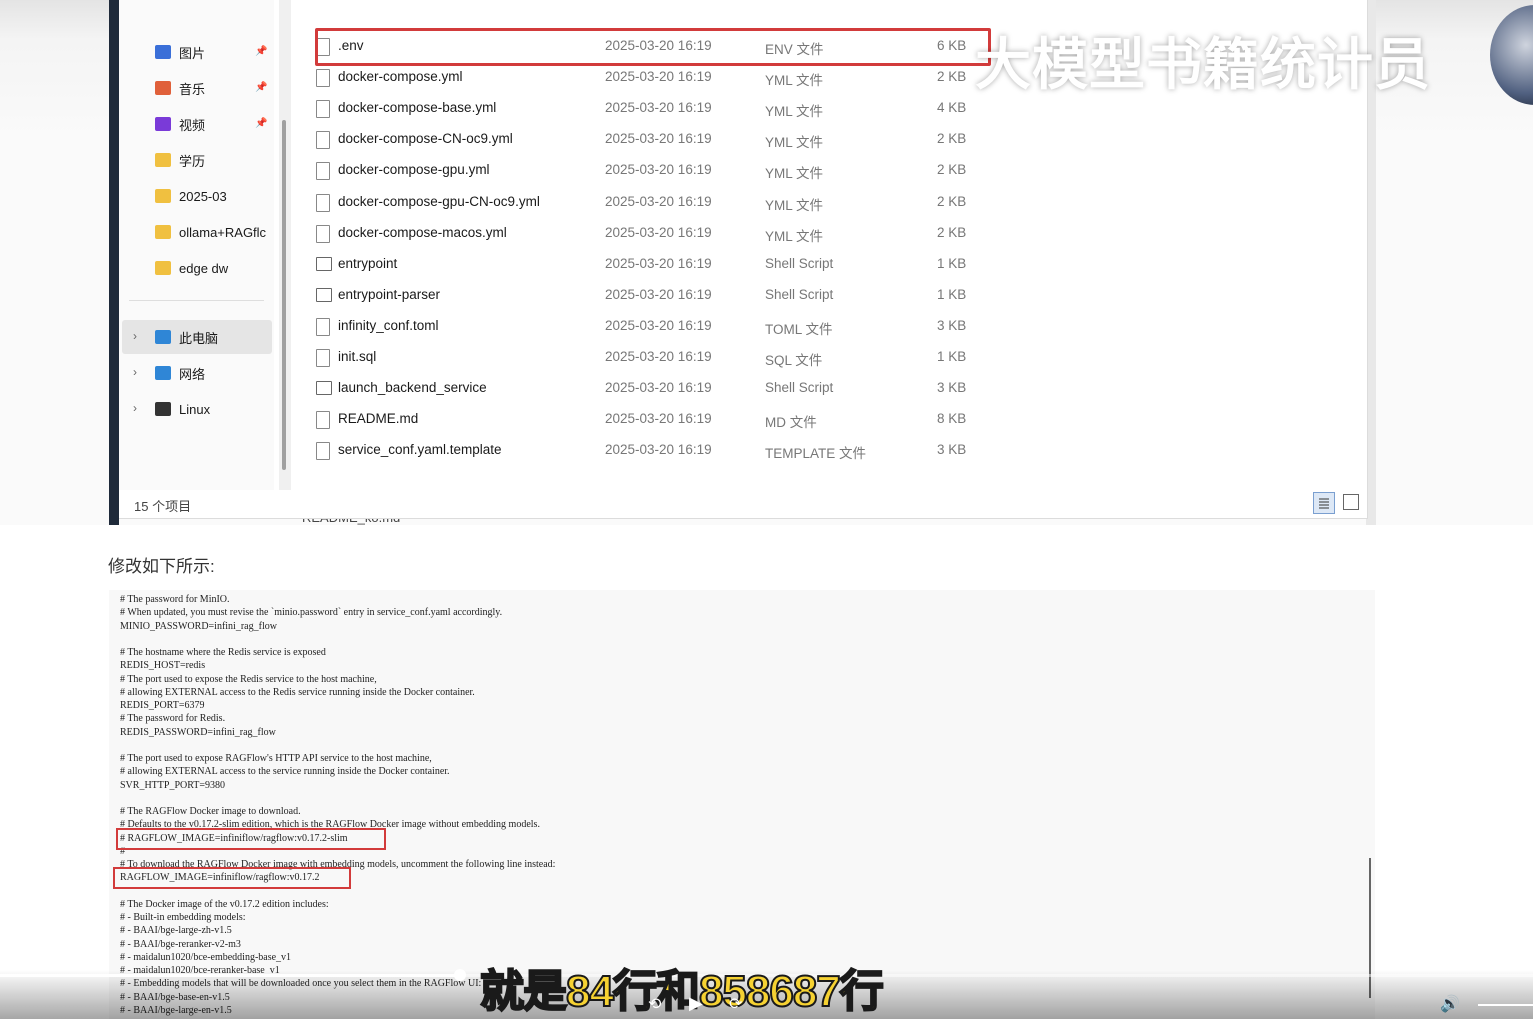  I want to click on code-line: # - maidalun1020/bce-embedding-base_v1, so click(206, 957).